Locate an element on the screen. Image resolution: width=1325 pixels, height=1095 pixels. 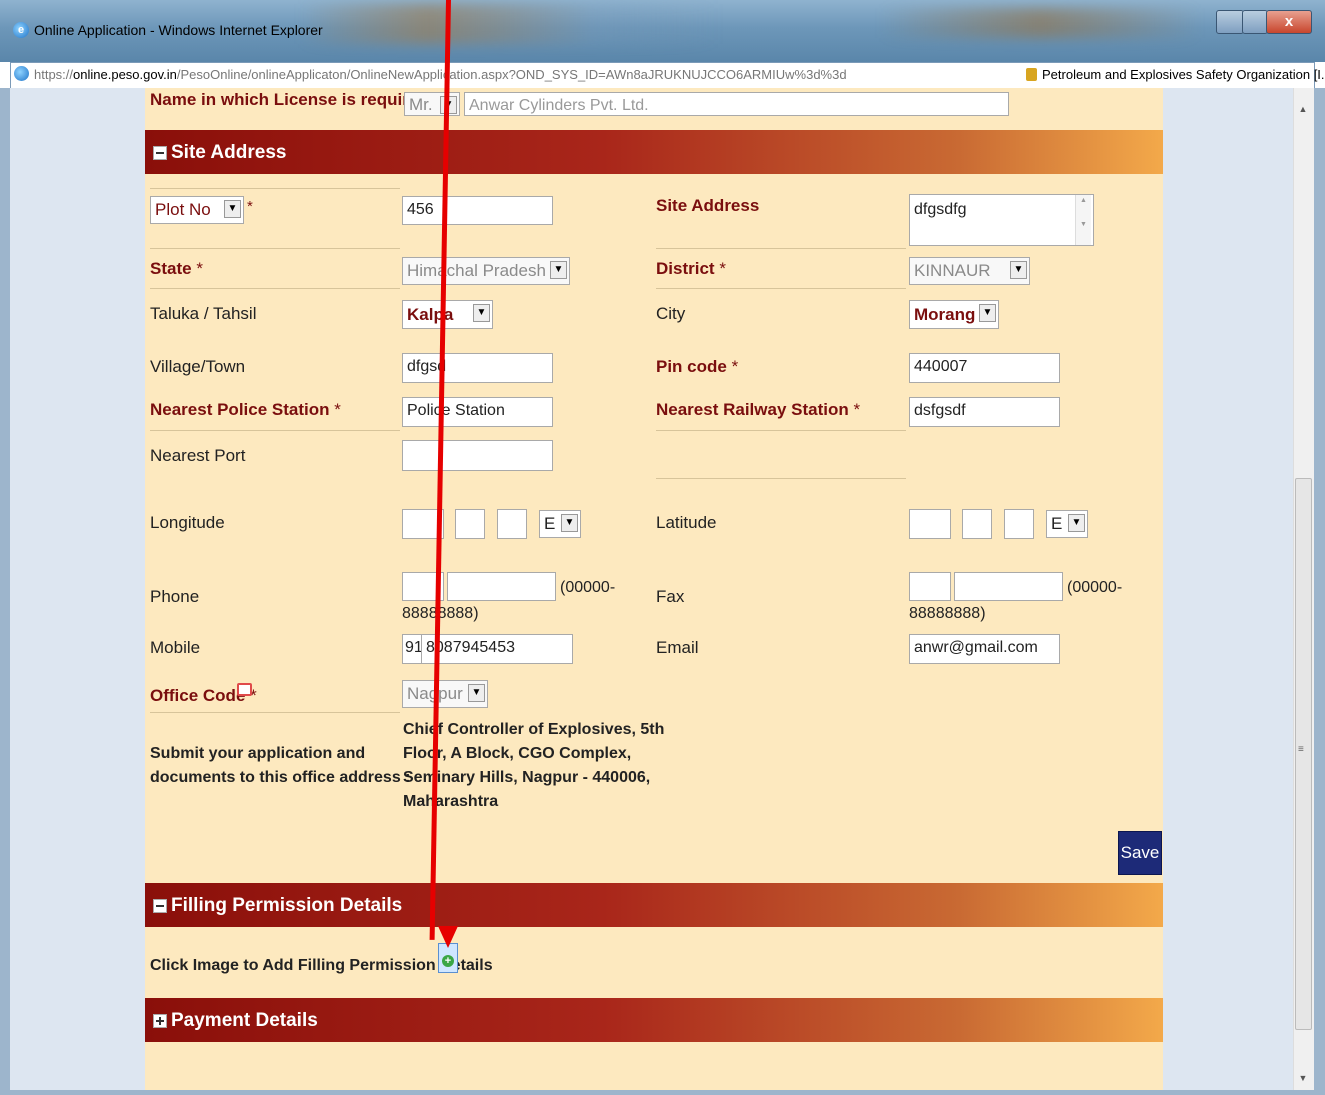
save-button: Save is located at coordinates (1140, 853).